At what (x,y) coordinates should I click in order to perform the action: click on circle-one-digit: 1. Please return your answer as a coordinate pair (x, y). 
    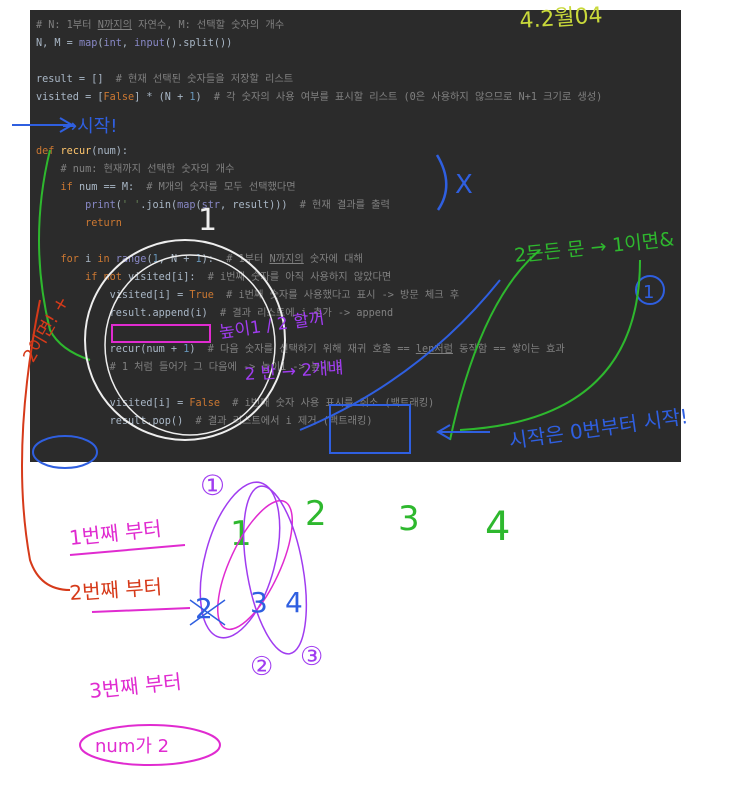
    Looking at the image, I should click on (648, 292).